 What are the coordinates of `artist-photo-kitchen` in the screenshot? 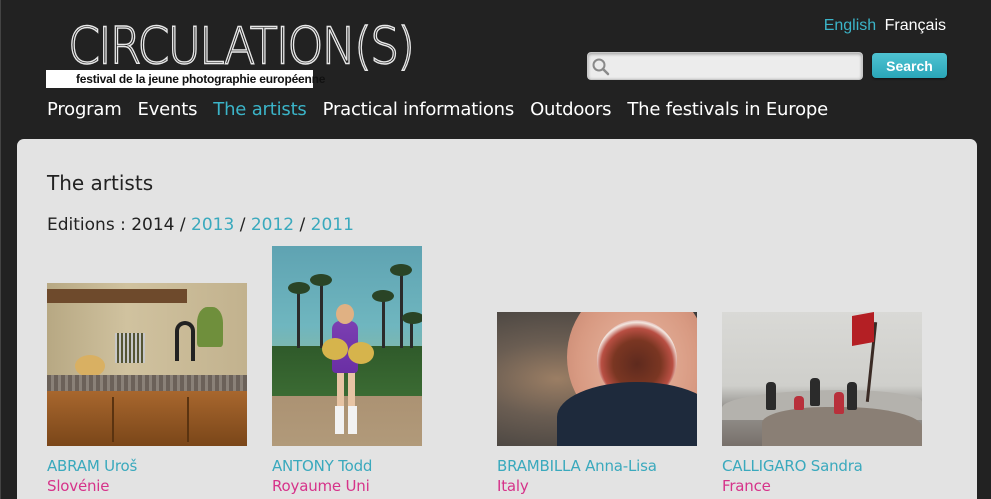 It's located at (147, 364).